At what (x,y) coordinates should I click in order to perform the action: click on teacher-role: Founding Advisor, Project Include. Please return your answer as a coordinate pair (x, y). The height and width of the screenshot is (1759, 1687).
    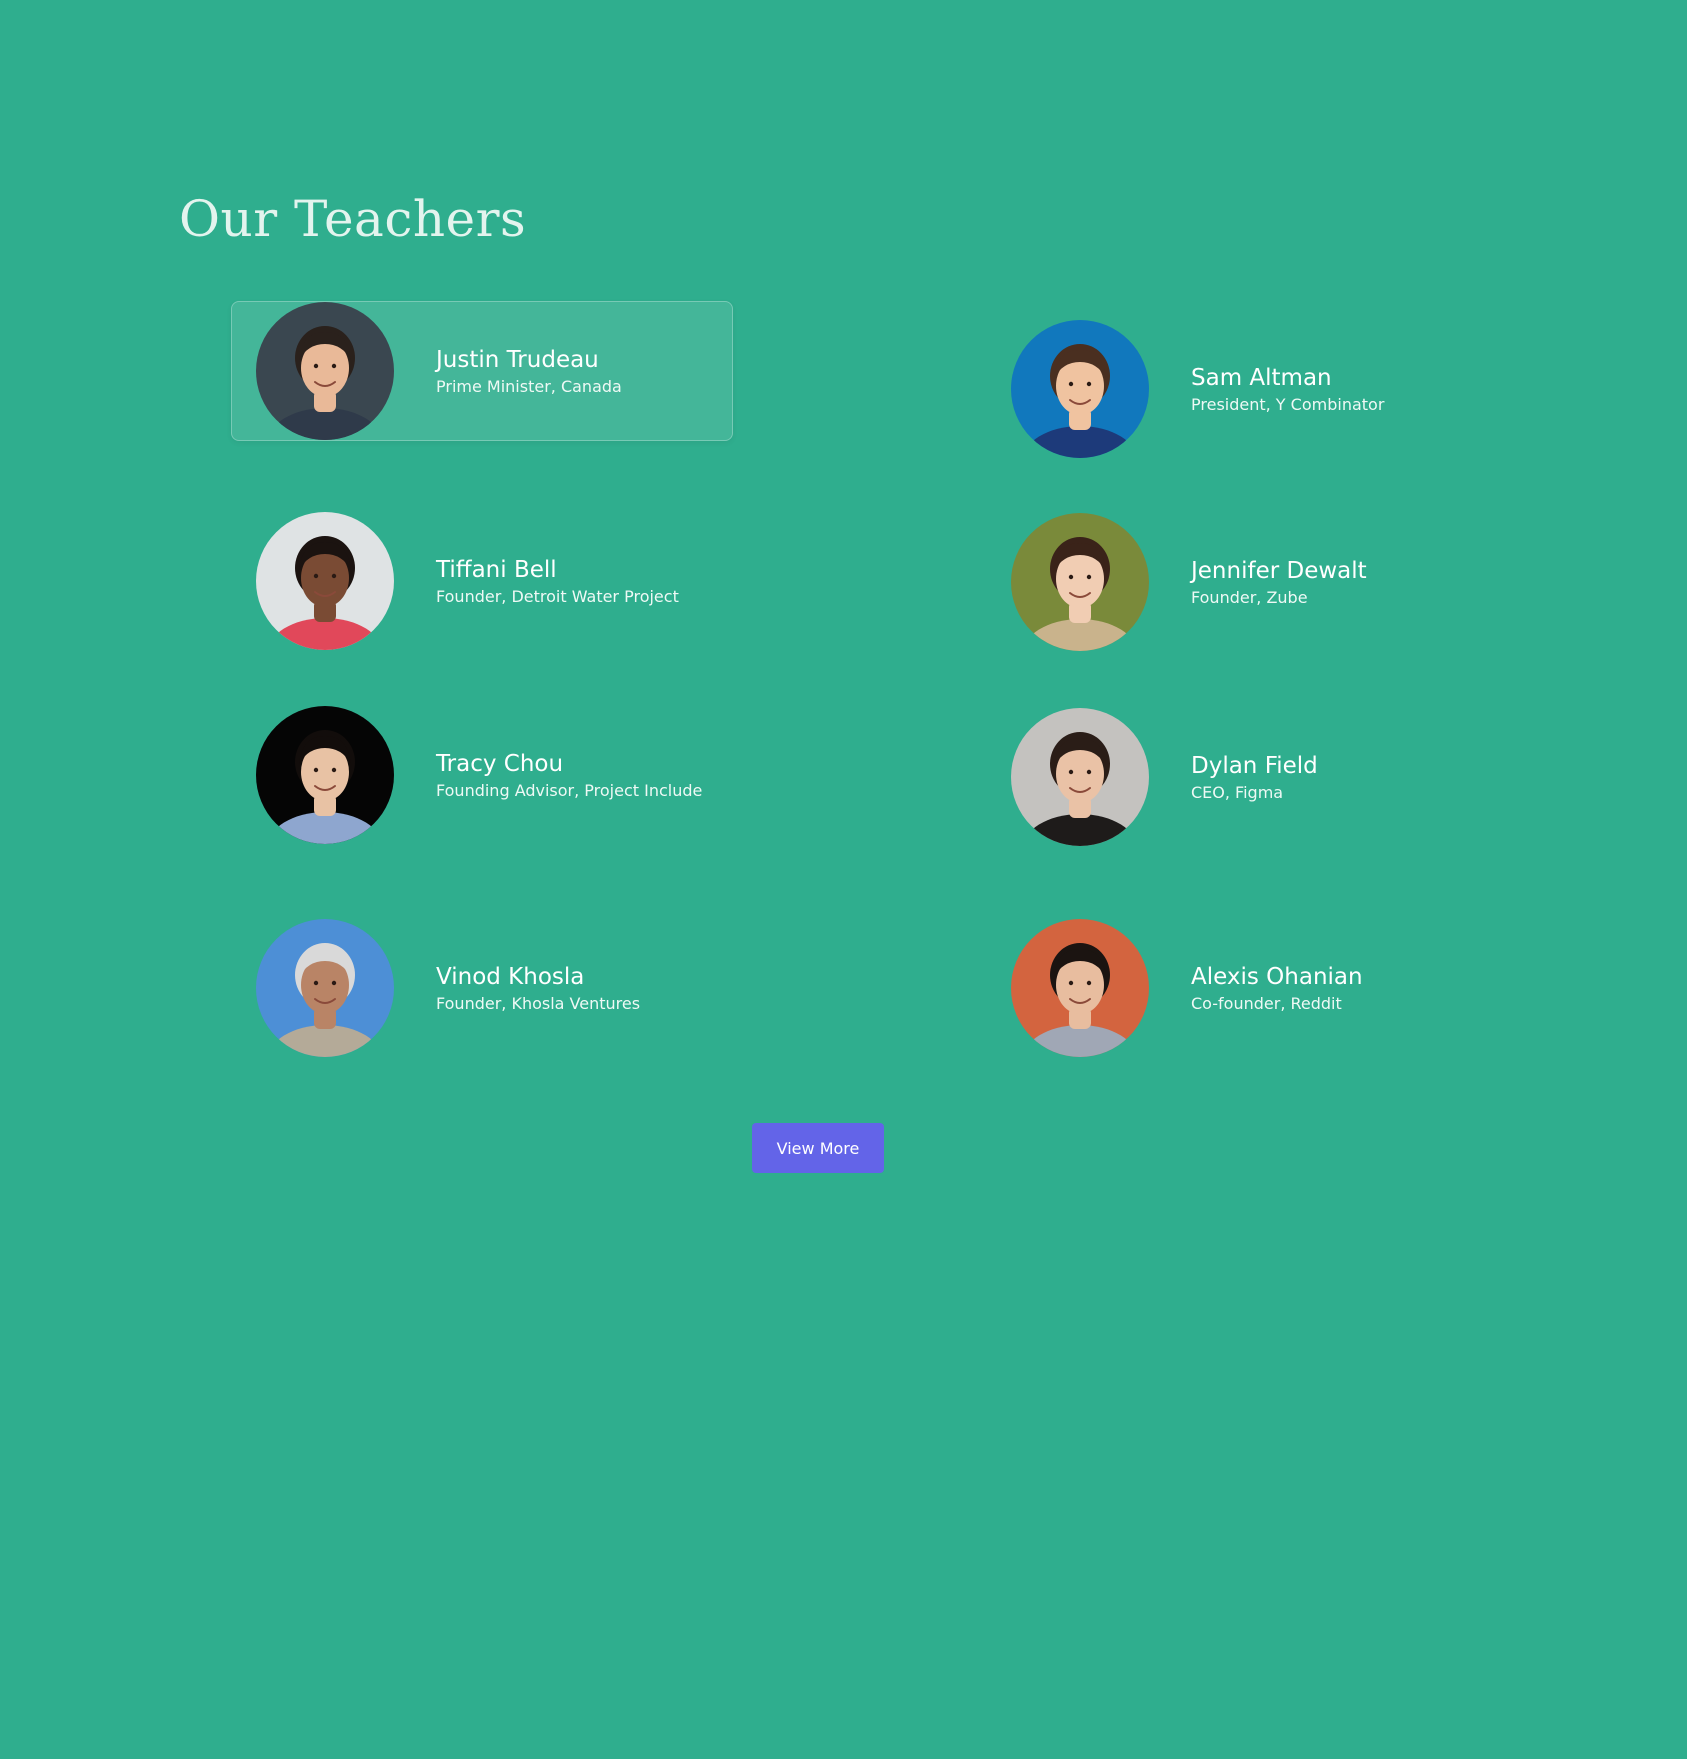
    Looking at the image, I should click on (569, 790).